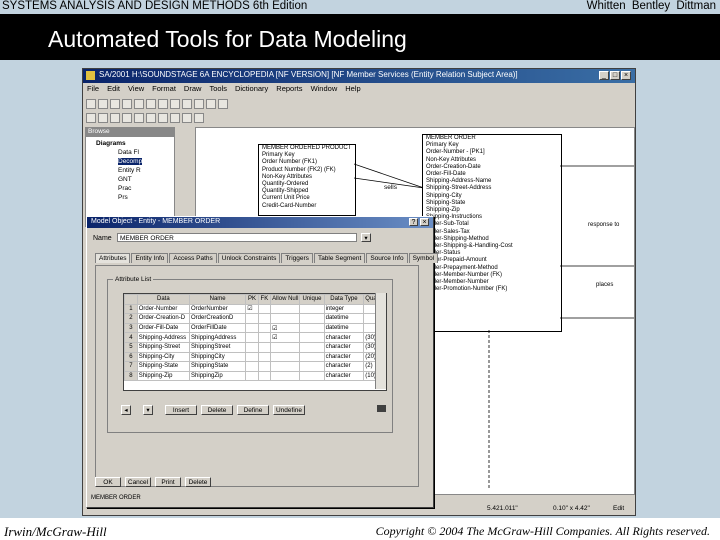 Image resolution: width=720 pixels, height=540 pixels. I want to click on delete-button: Delete, so click(198, 482).